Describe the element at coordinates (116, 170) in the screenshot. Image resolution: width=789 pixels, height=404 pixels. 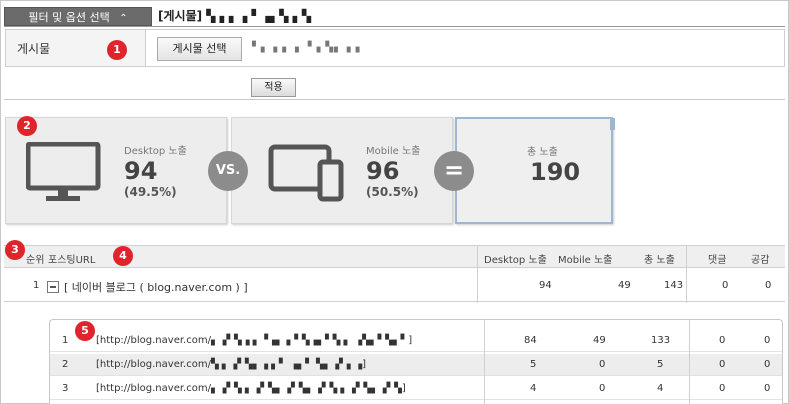
I see `desktop-stat-card: Desktop 노출 94 (49.5%)` at that location.